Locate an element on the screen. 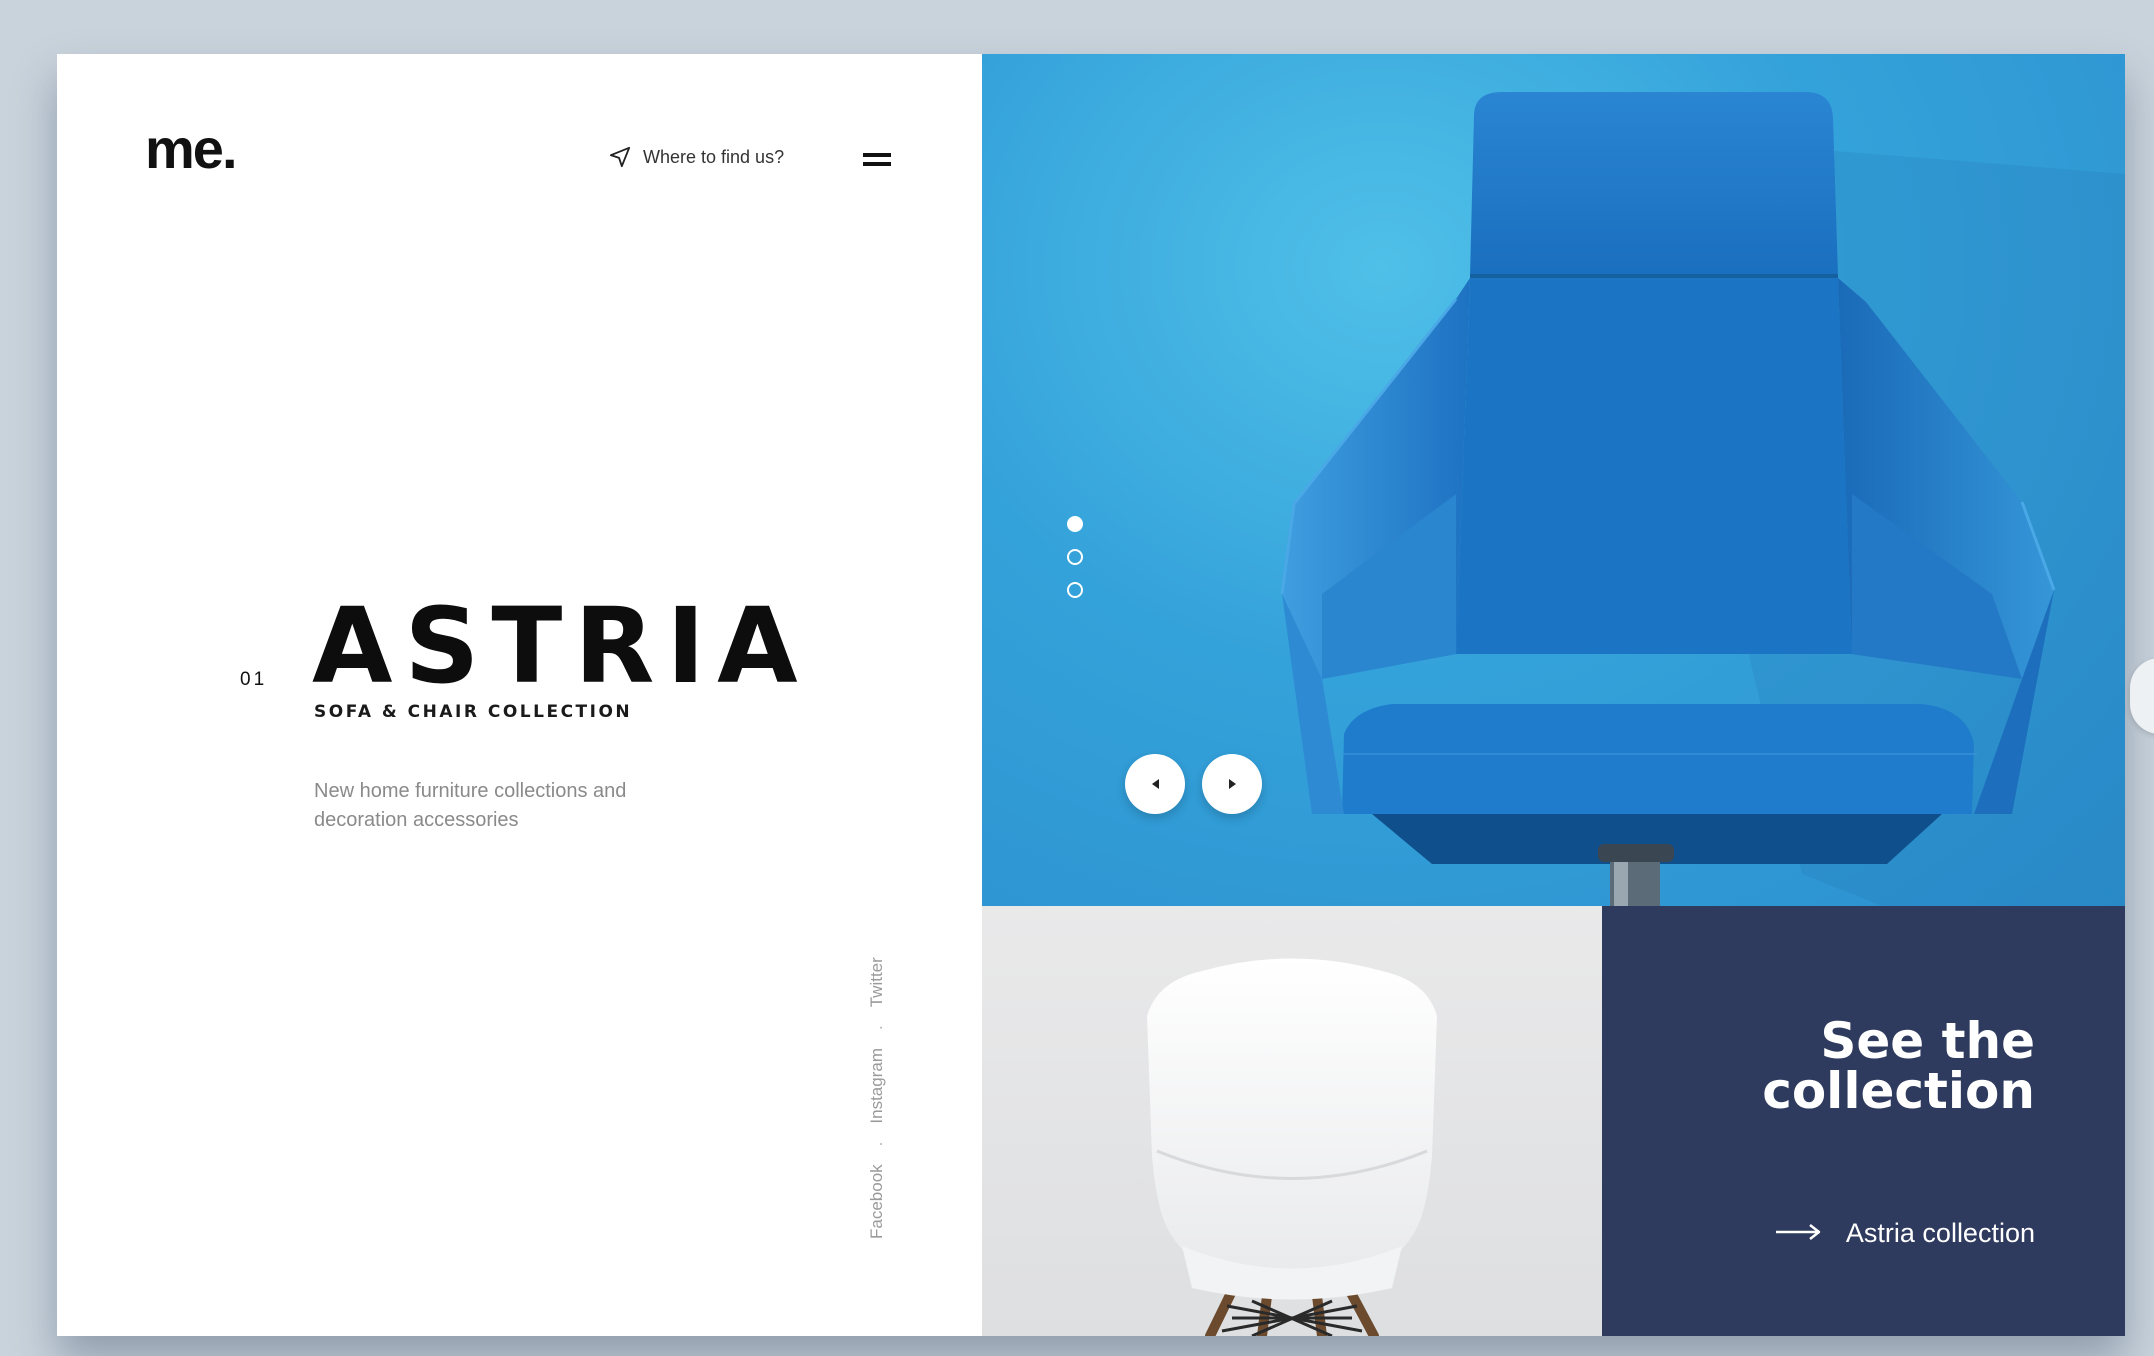 The width and height of the screenshot is (2154, 1356). tile-white-chair-image is located at coordinates (1292, 1121).